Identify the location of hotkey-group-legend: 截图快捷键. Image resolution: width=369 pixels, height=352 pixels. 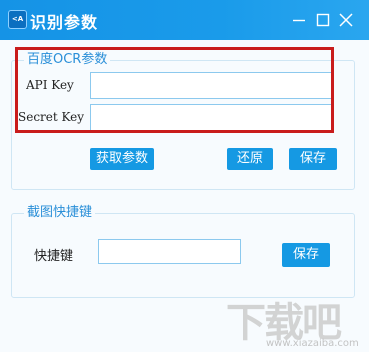
(60, 213).